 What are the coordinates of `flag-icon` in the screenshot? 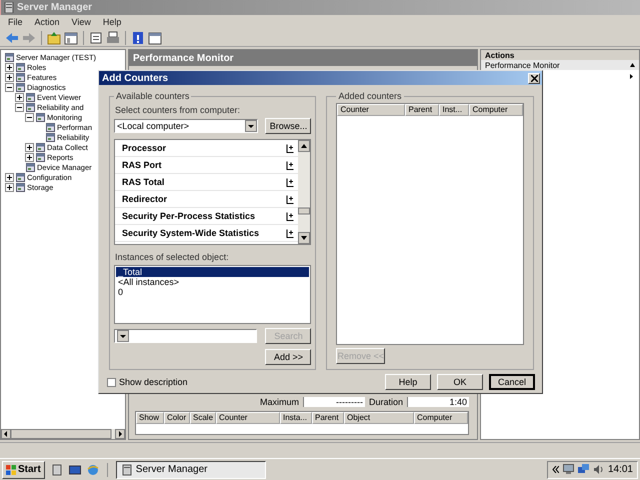 It's located at (11, 469).